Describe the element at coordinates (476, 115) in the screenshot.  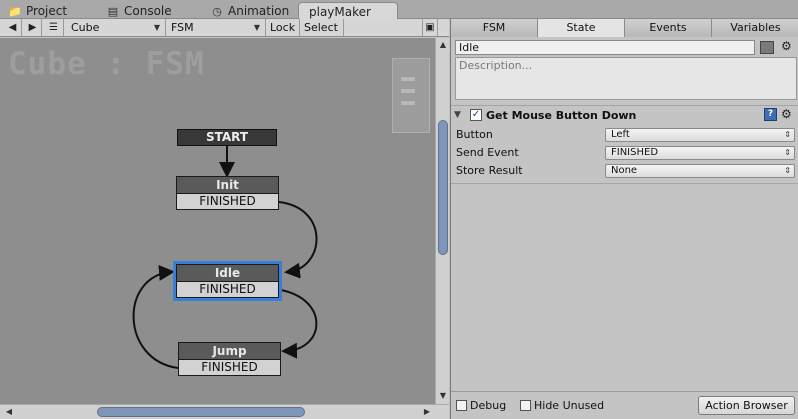
I see `action-enabled-checkbox: ✓` at that location.